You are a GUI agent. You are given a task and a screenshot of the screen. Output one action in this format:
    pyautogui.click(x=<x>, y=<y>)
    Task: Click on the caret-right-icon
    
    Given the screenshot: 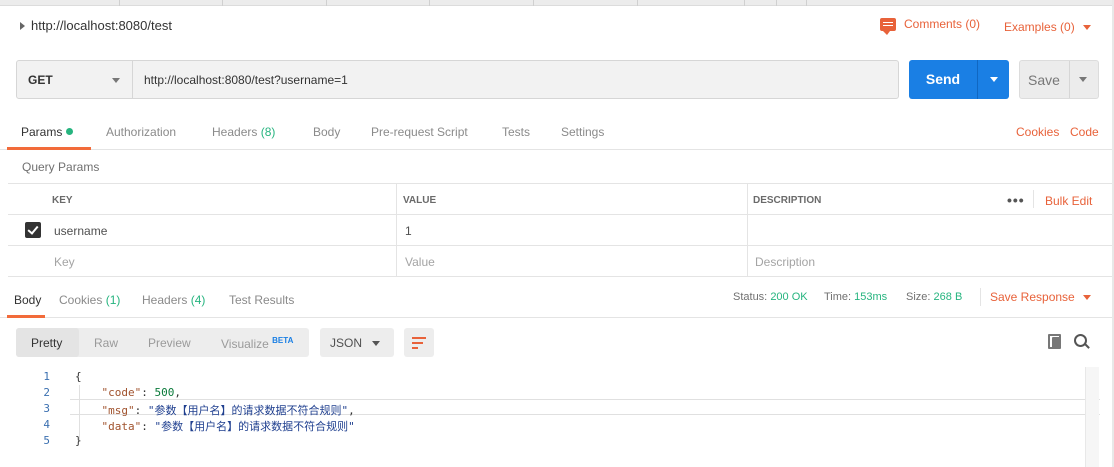 What is the action you would take?
    pyautogui.click(x=22, y=25)
    